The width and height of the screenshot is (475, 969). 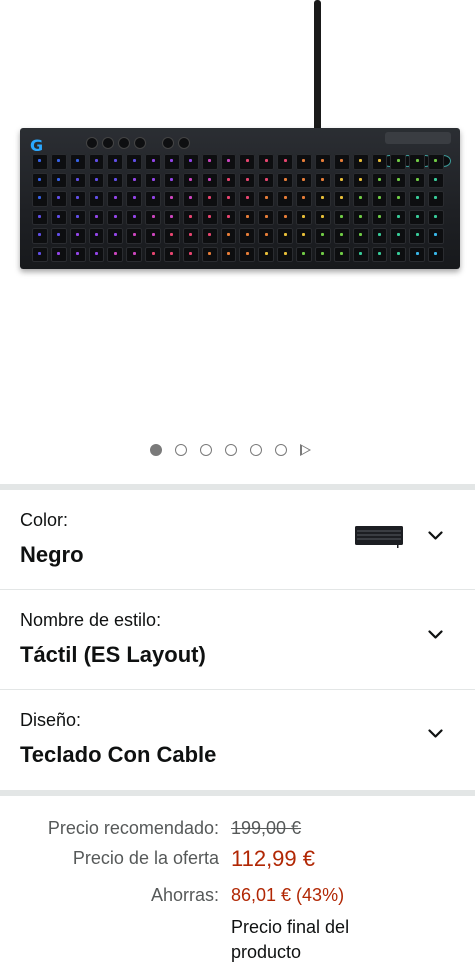 I want to click on keyboard-body: G, so click(x=240, y=198).